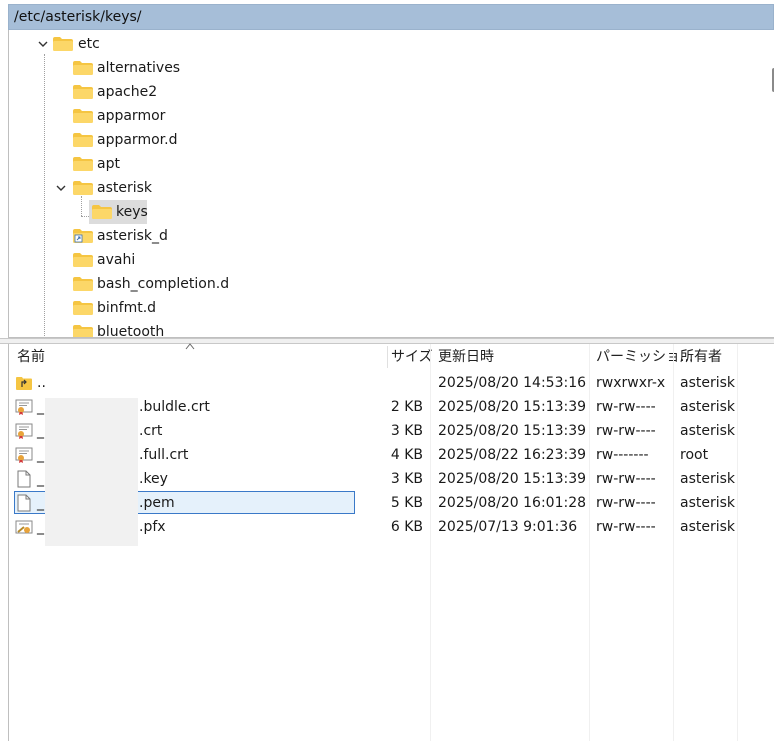 The width and height of the screenshot is (774, 741). I want to click on file-name-suffix: .pem, so click(157, 503).